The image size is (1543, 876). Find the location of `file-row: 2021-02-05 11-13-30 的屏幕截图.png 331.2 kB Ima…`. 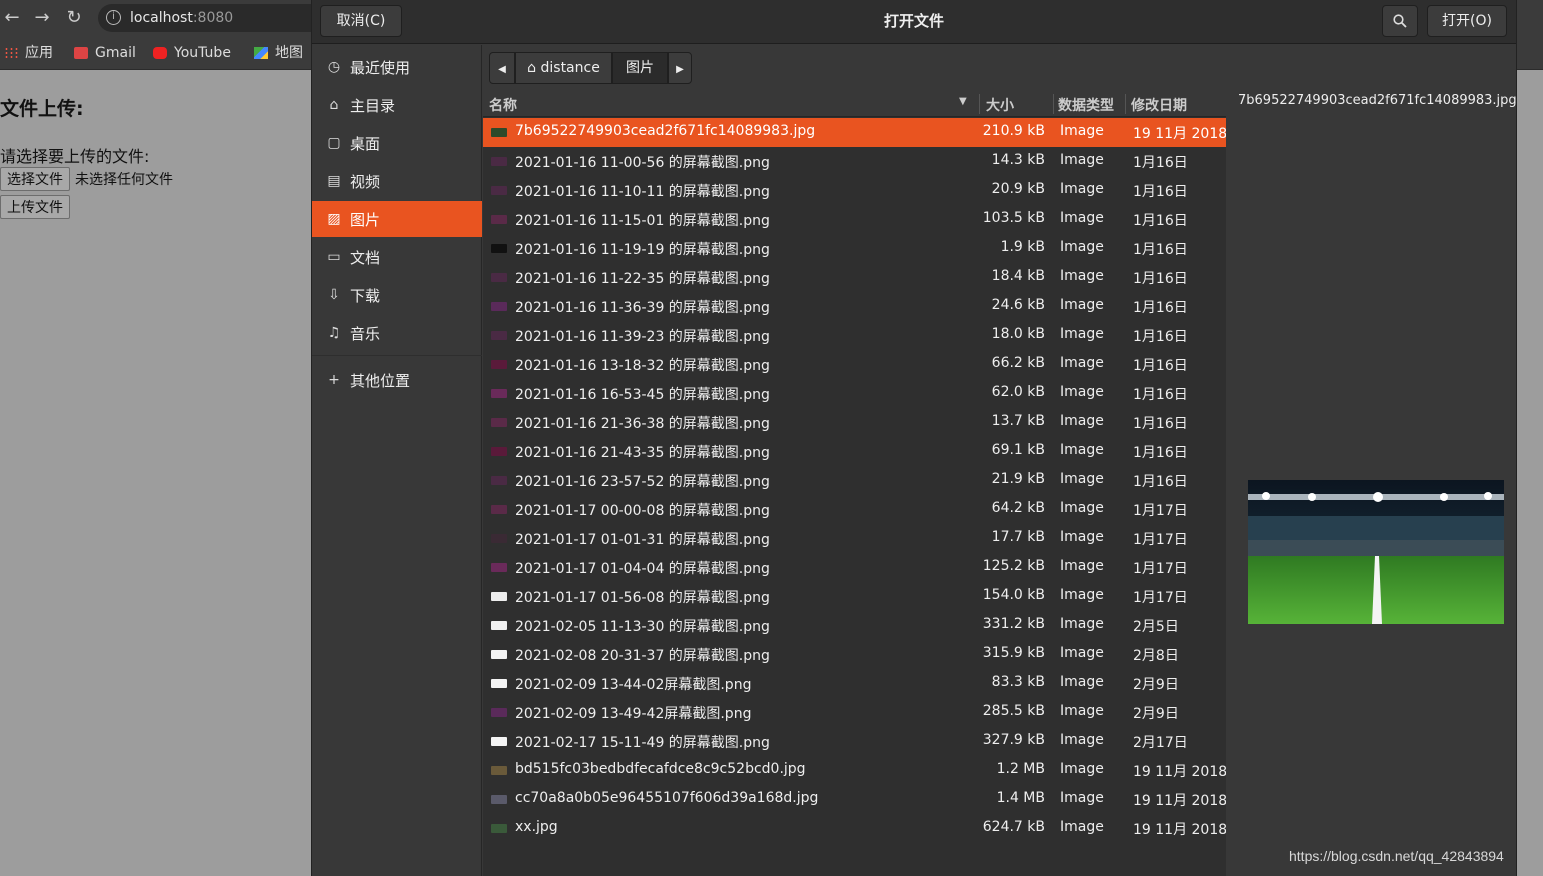

file-row: 2021-02-05 11-13-30 的屏幕截图.png 331.2 kB Ima… is located at coordinates (854, 625).